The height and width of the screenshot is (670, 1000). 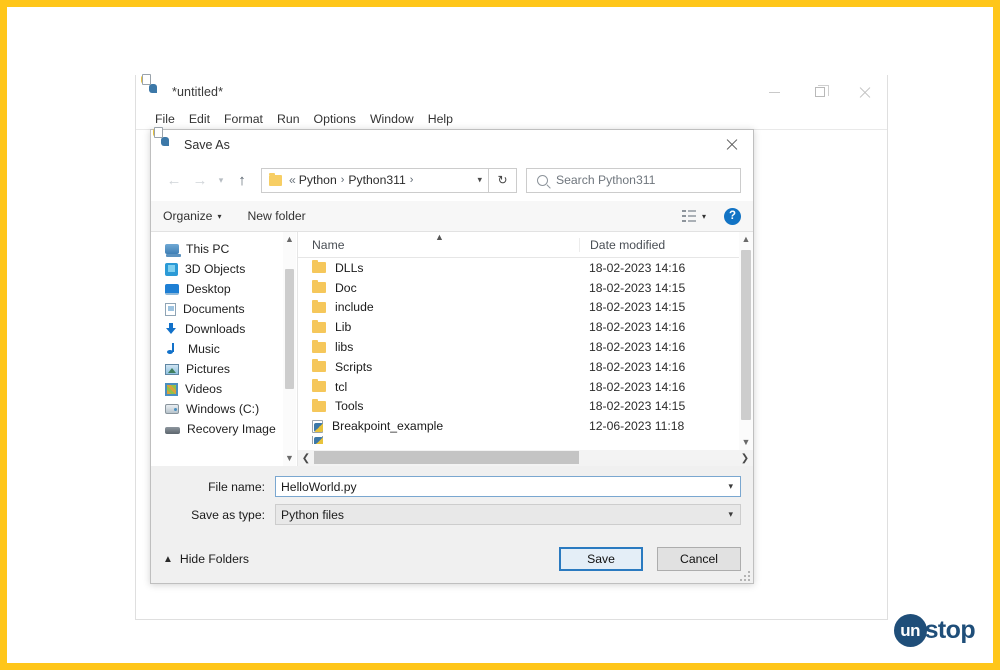 What do you see at coordinates (628, 244) in the screenshot?
I see `column-date-label: Date modified` at bounding box center [628, 244].